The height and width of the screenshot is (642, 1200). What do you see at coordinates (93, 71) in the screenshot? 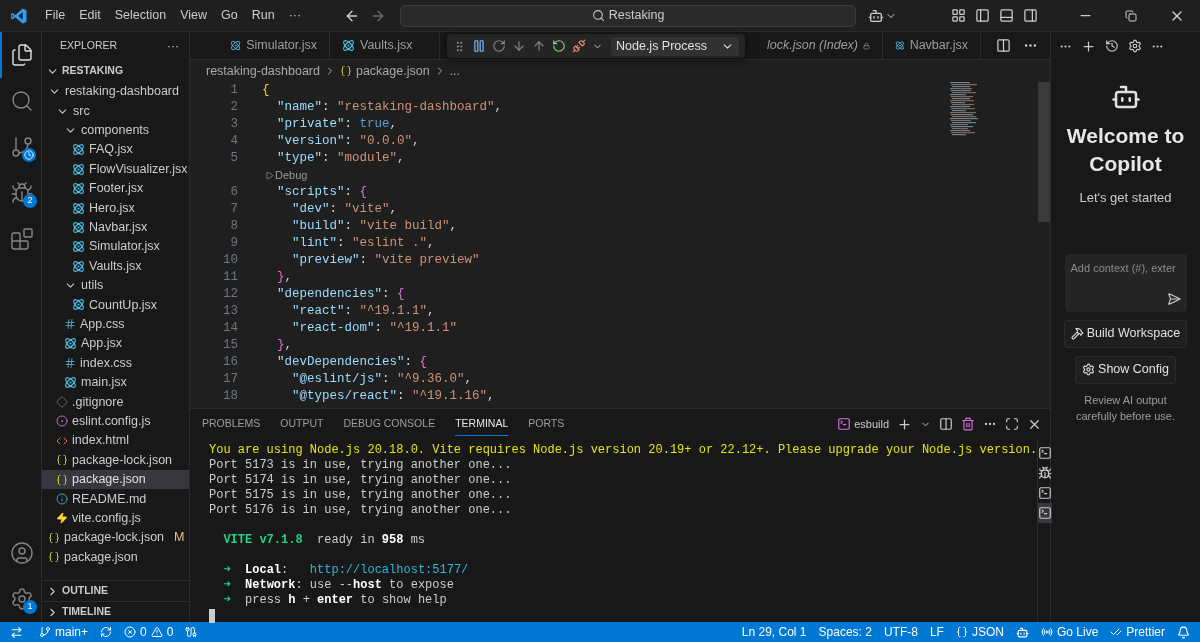
I see `workspace-title: RESTAKING` at bounding box center [93, 71].